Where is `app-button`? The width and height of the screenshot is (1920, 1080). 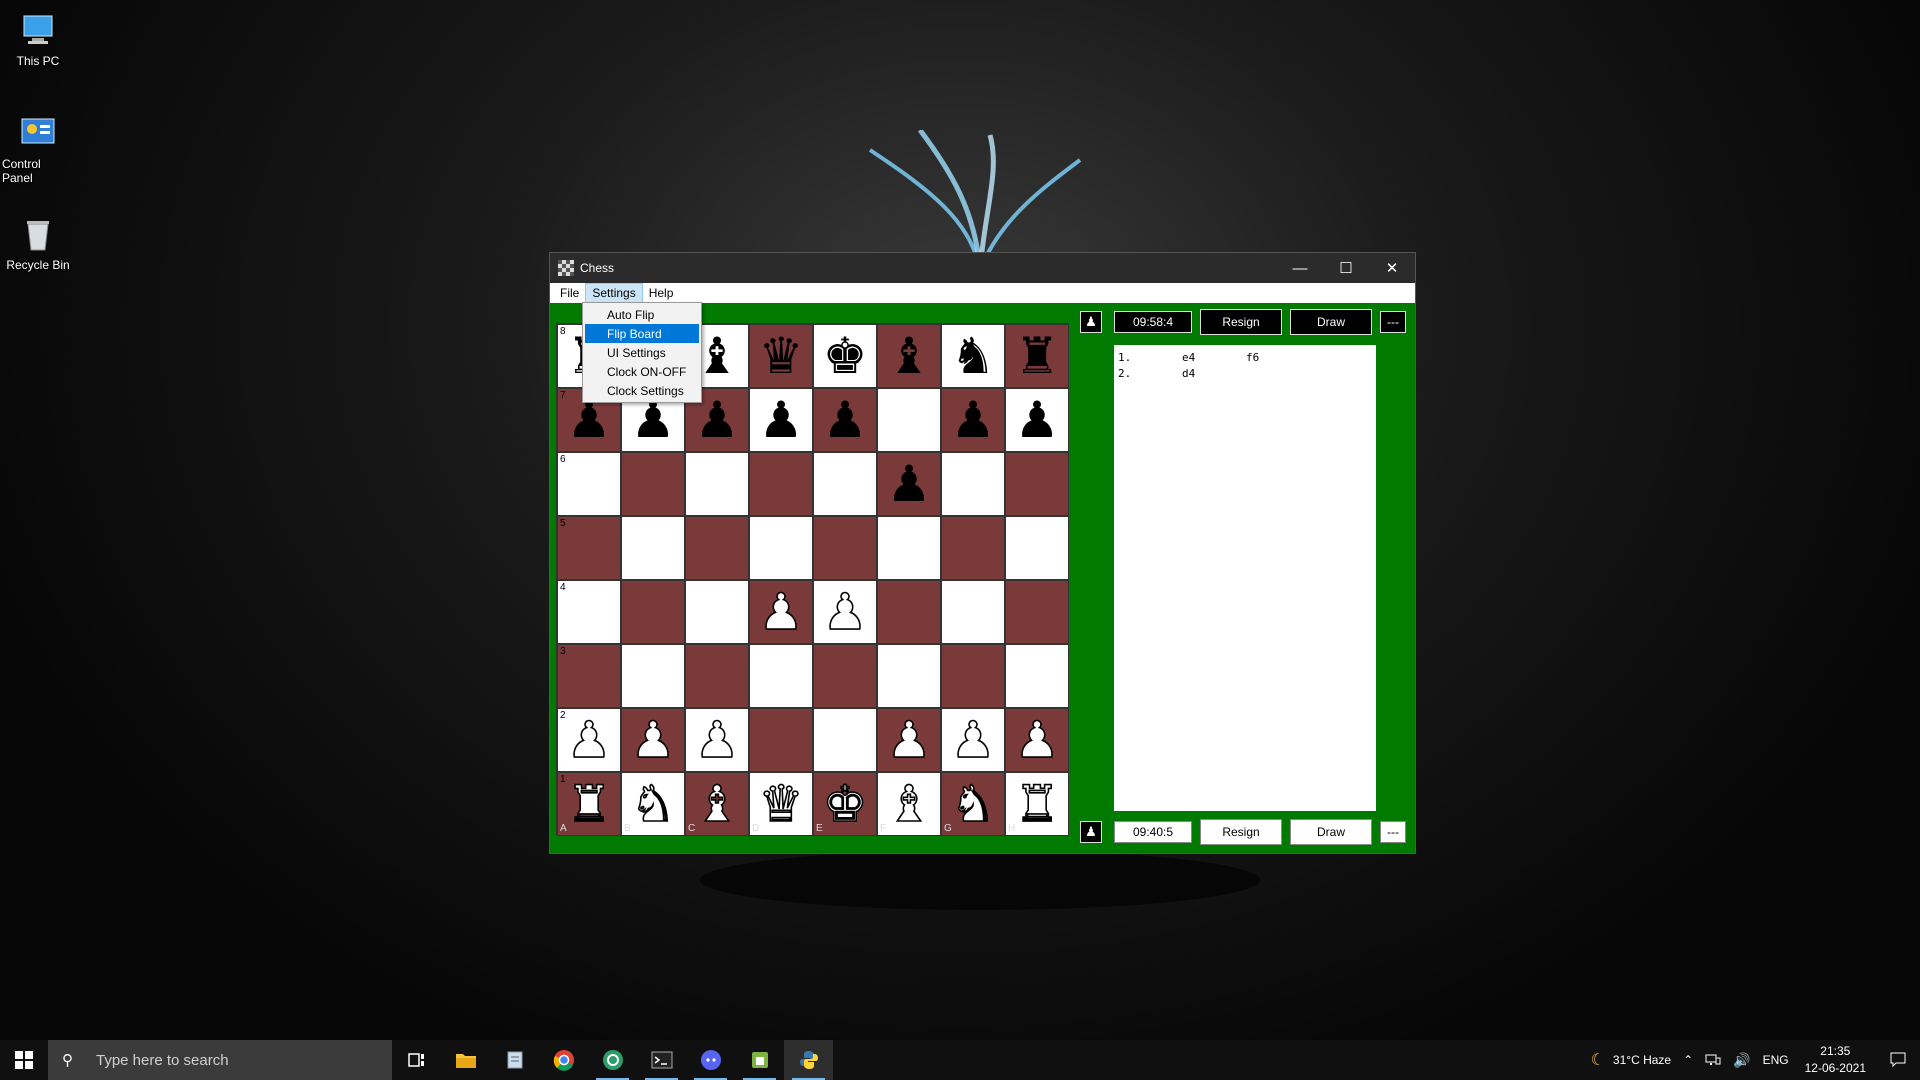
app-button is located at coordinates (612, 1060).